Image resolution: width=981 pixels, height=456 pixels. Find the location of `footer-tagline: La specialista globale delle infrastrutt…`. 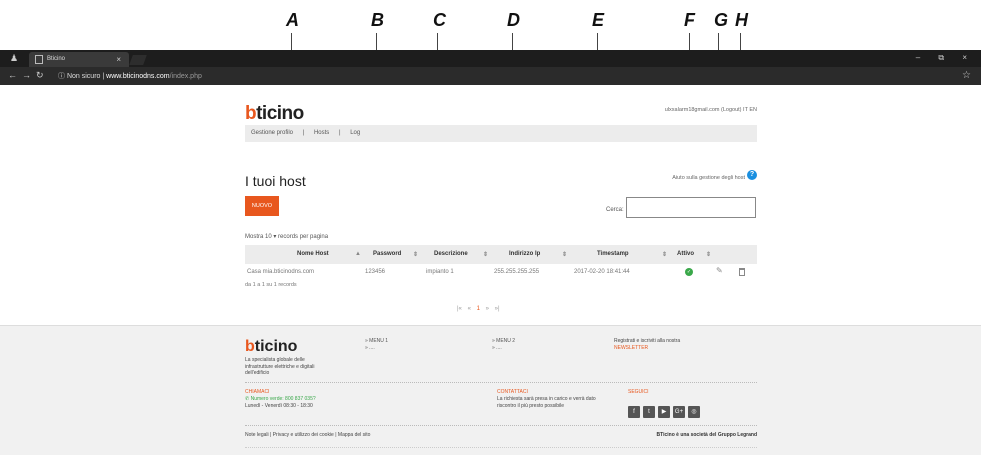

footer-tagline: La specialista globale delle infrastrutt… is located at coordinates (280, 366).